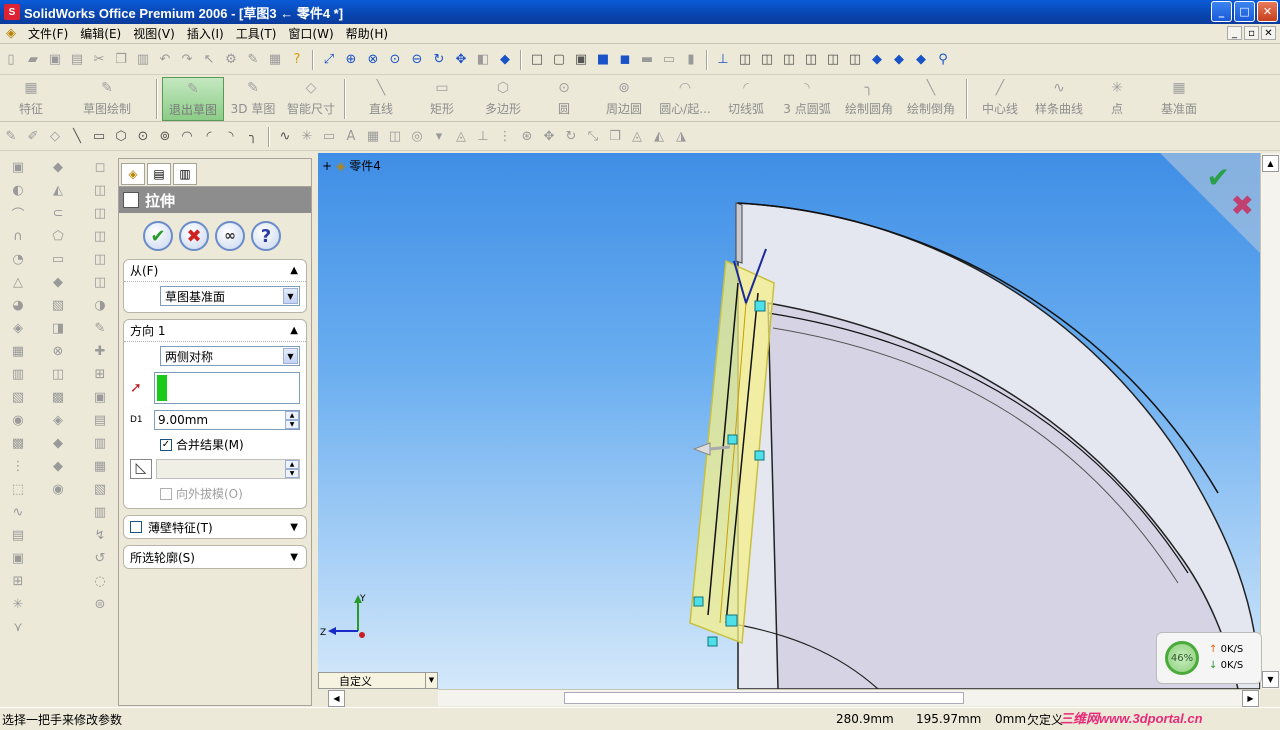 The height and width of the screenshot is (730, 1280). I want to click on dimetric-icon: ◆, so click(921, 60).